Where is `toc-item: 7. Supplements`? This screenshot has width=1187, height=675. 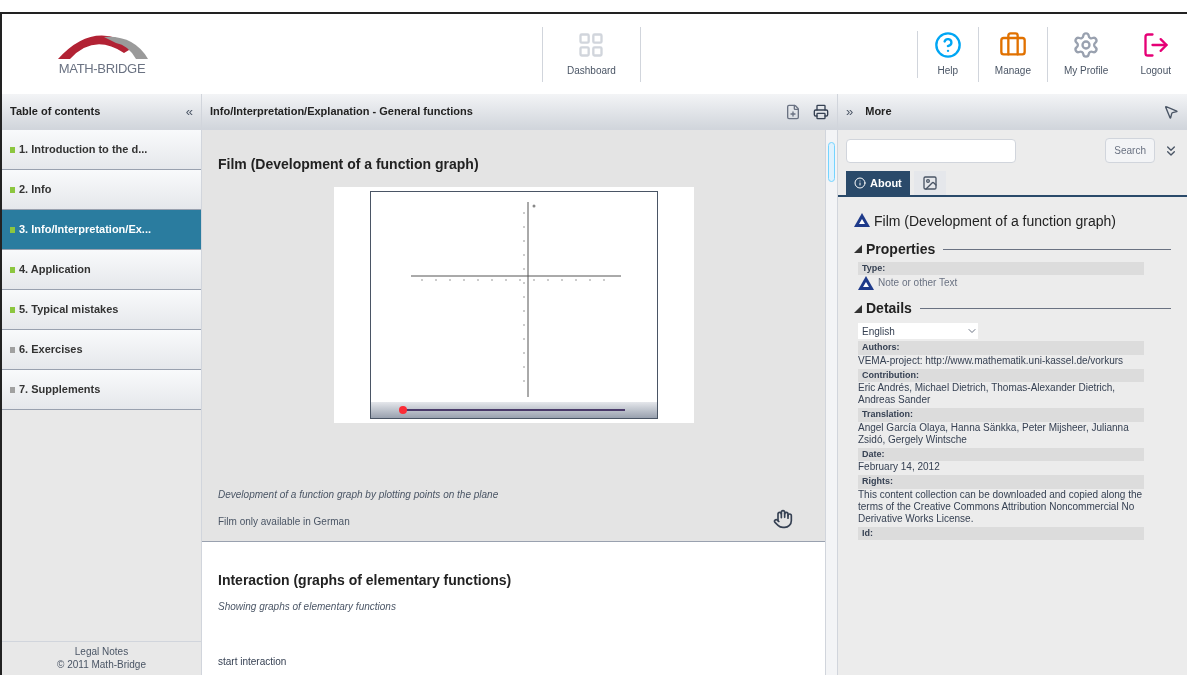 toc-item: 7. Supplements is located at coordinates (101, 390).